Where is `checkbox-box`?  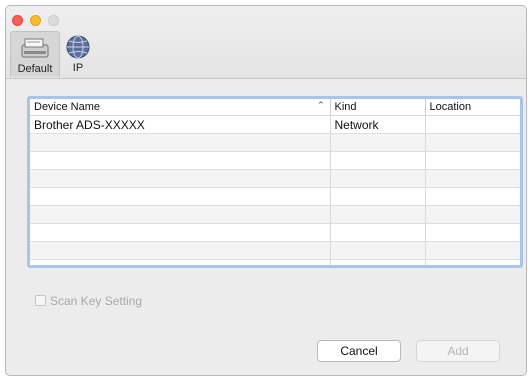
checkbox-box is located at coordinates (40, 300).